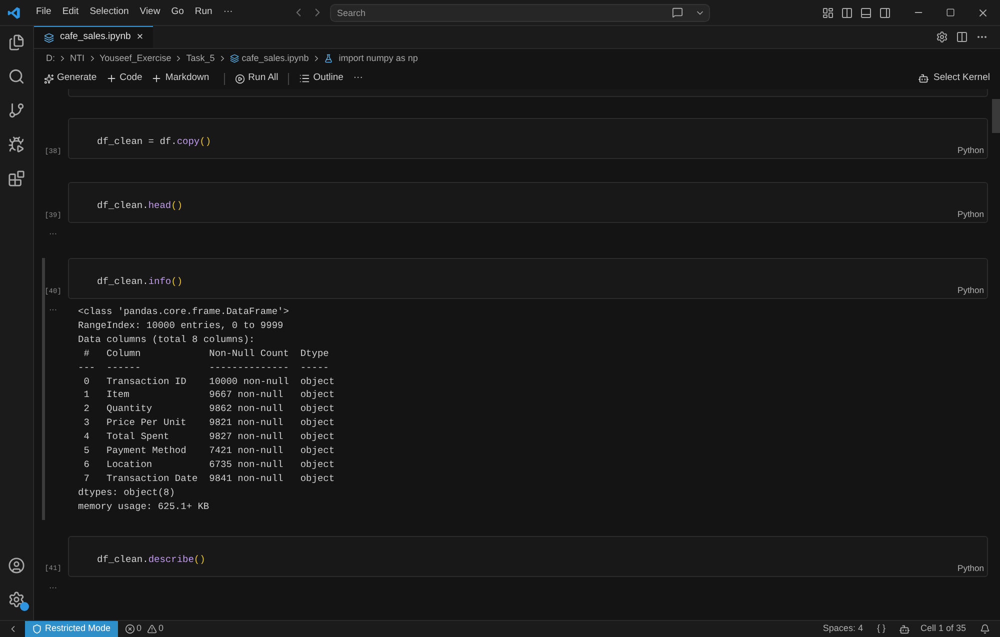  Describe the element at coordinates (77, 59) in the screenshot. I see `breadcrumb-item: NTI` at that location.